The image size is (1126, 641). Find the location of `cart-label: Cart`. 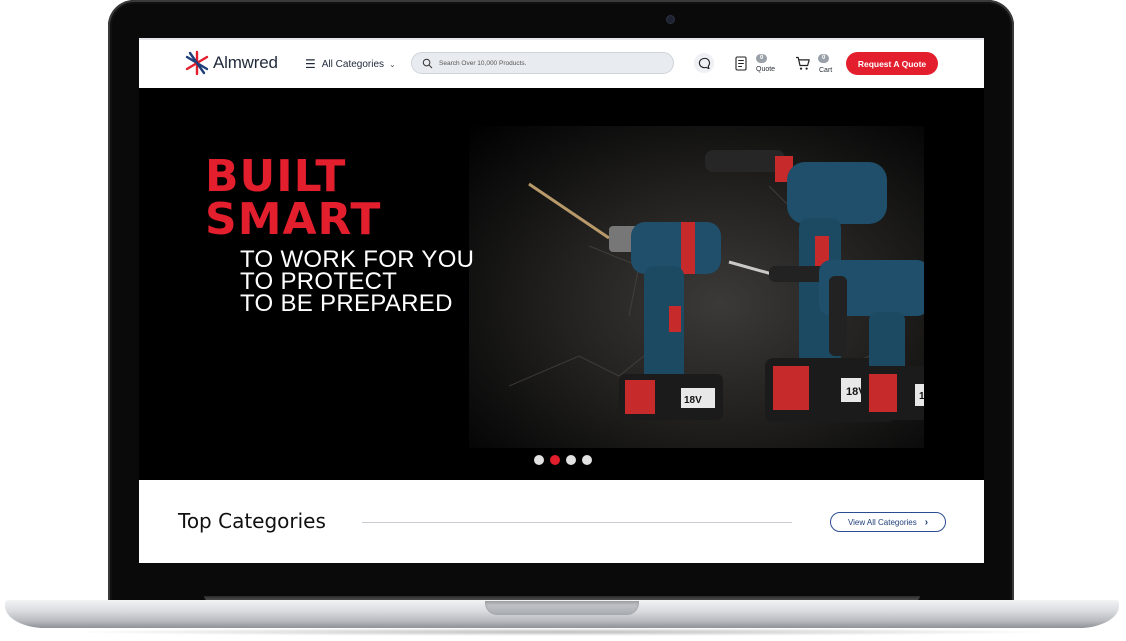

cart-label: Cart is located at coordinates (826, 70).